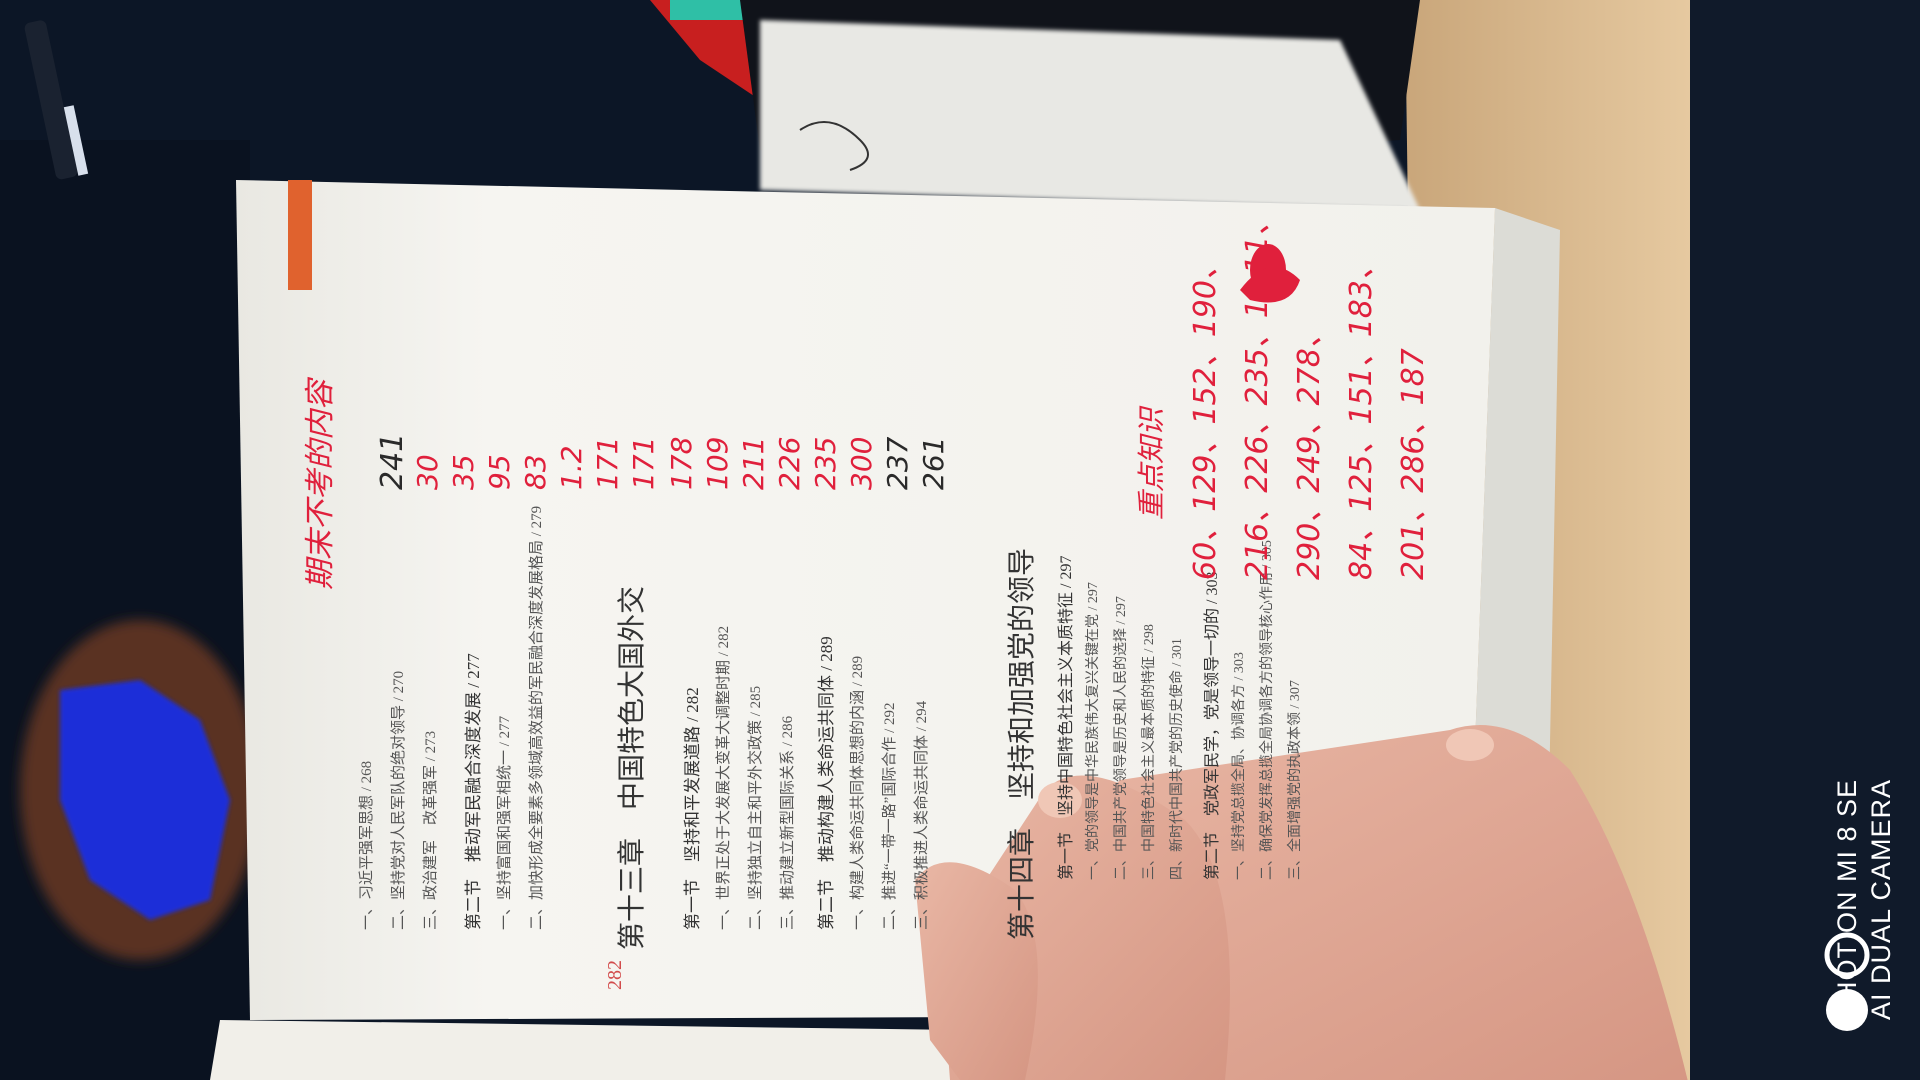  What do you see at coordinates (1090, 115) in the screenshot?
I see `white-paper-under` at bounding box center [1090, 115].